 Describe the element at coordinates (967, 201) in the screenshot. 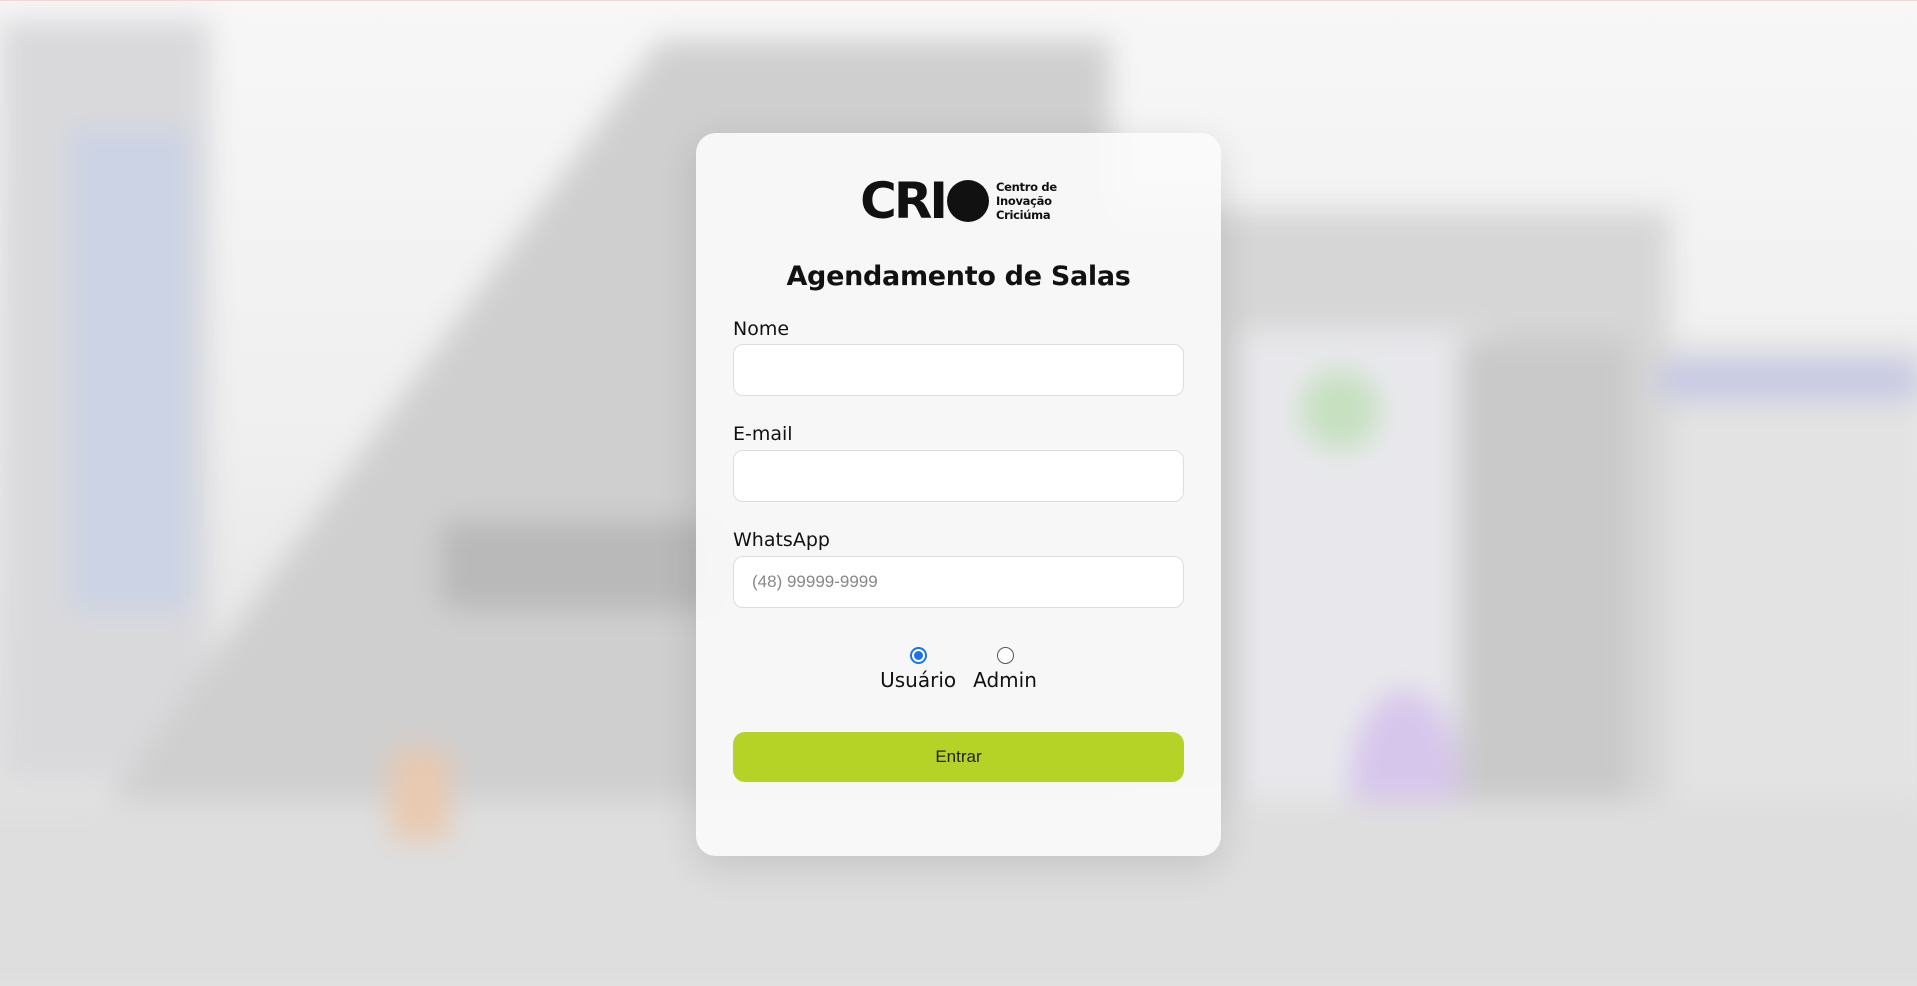

I see `logo-circle-icon` at that location.